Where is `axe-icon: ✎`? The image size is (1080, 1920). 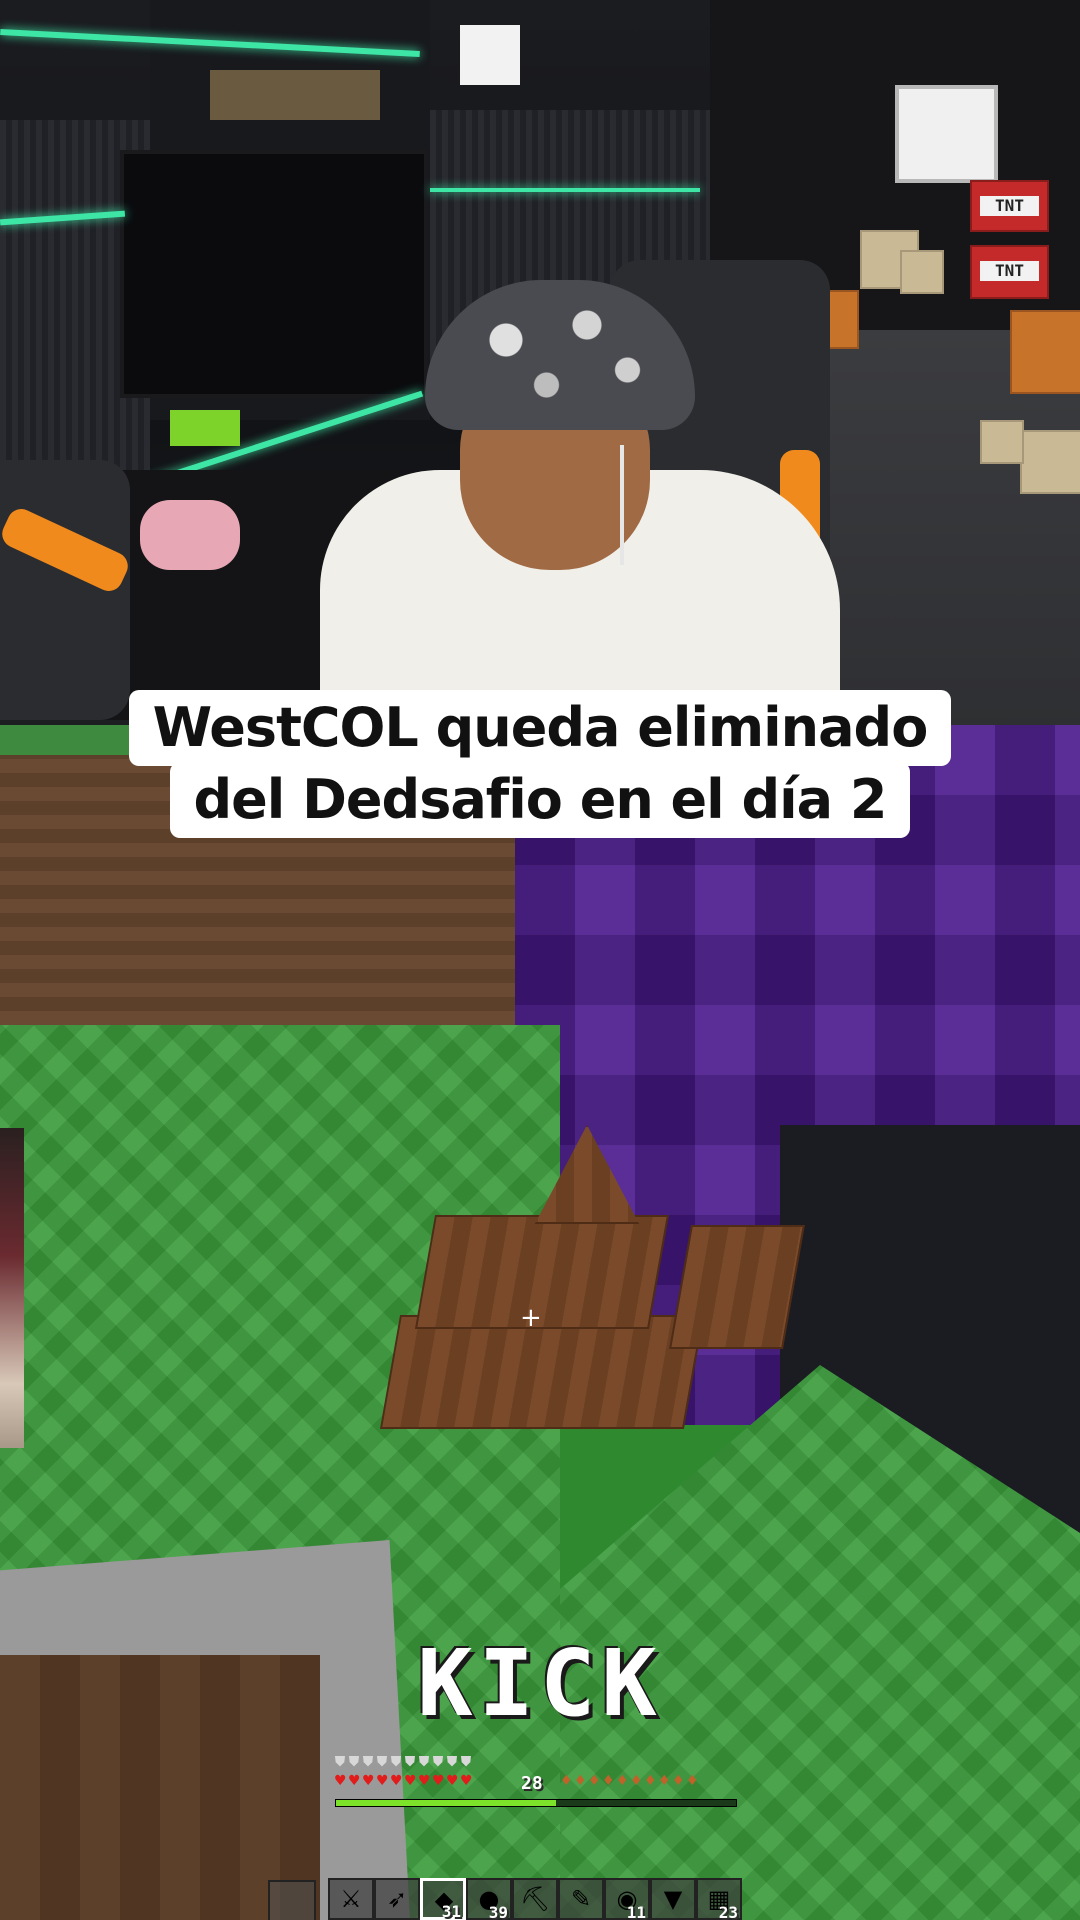 axe-icon: ✎ is located at coordinates (581, 1899).